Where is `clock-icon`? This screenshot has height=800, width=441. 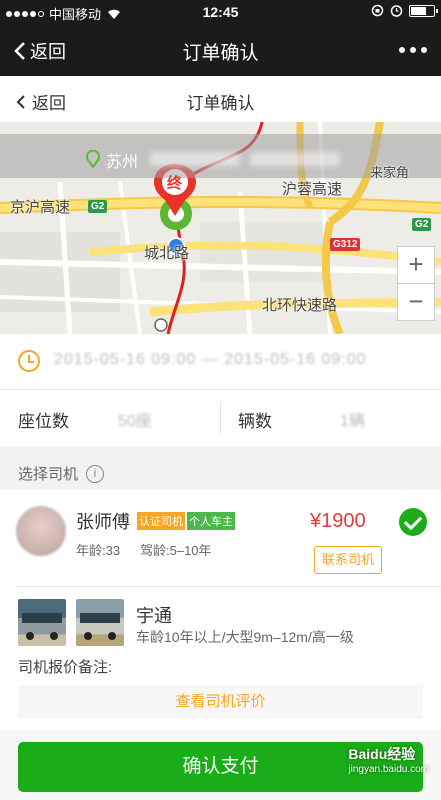 clock-icon is located at coordinates (29, 361).